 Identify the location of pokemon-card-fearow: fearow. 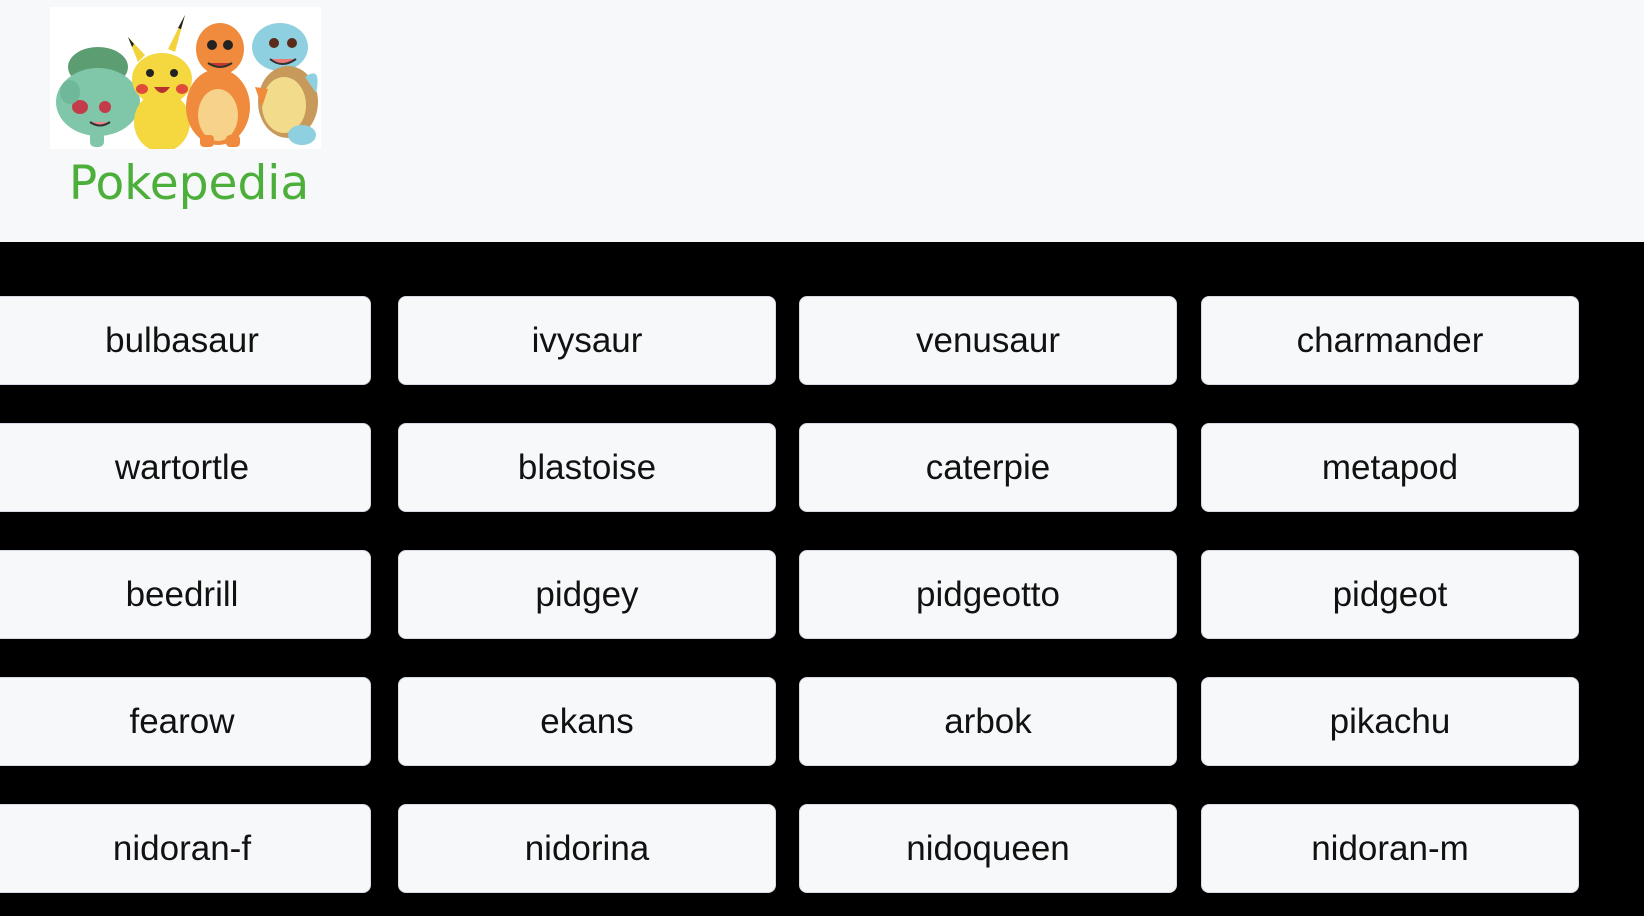
(185, 721).